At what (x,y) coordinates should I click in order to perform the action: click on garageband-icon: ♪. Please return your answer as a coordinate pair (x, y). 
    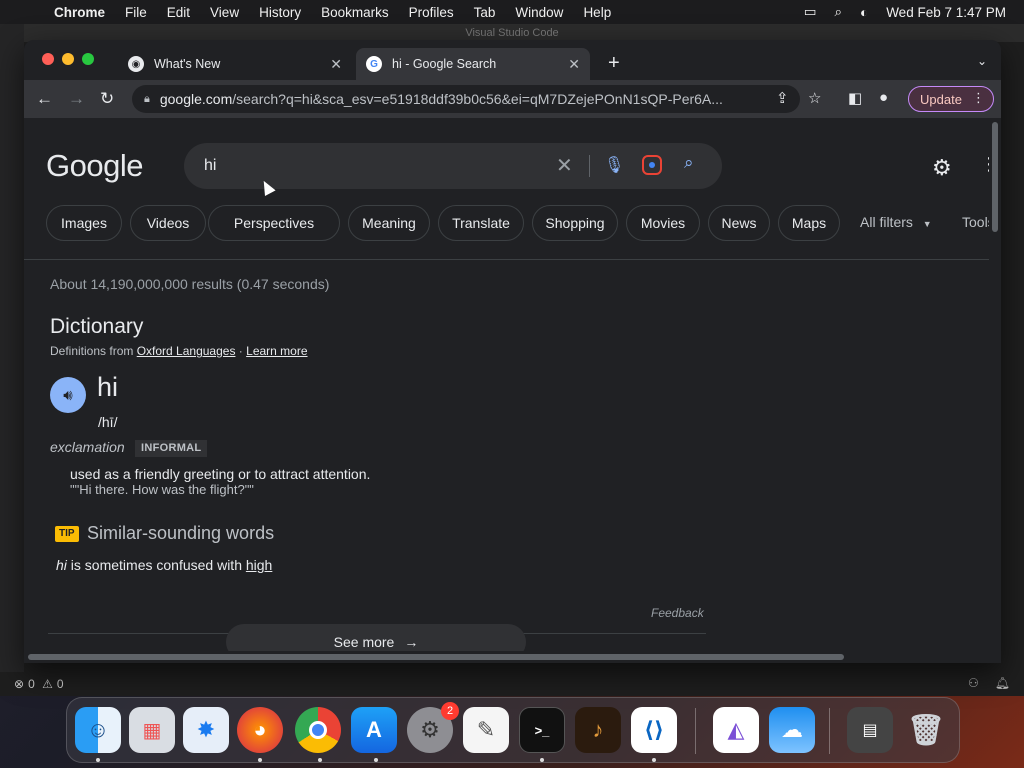
    Looking at the image, I should click on (598, 730).